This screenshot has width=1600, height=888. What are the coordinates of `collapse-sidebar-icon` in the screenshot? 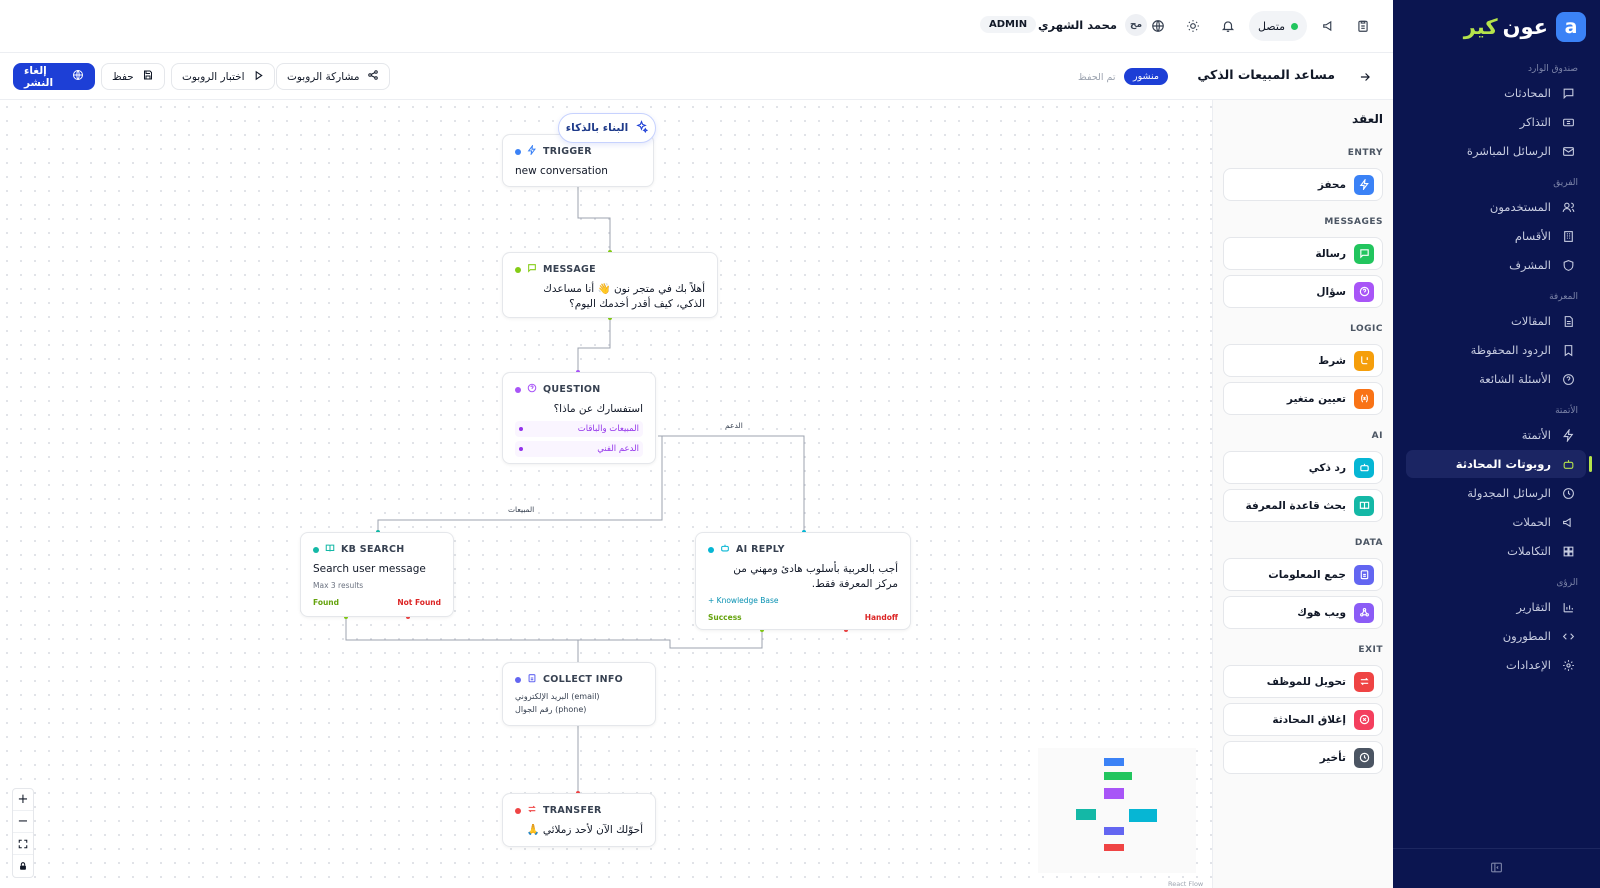 It's located at (1496, 868).